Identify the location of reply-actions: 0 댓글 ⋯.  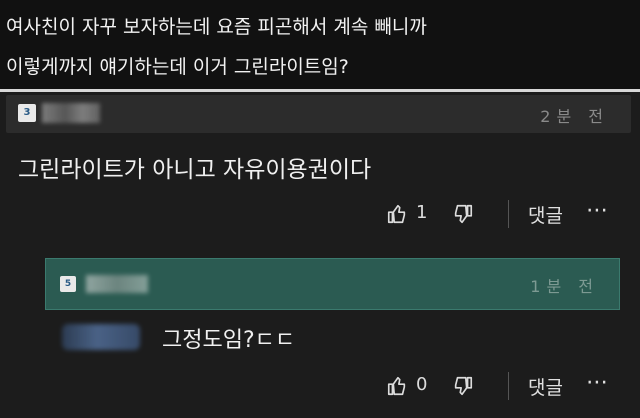
(500, 386).